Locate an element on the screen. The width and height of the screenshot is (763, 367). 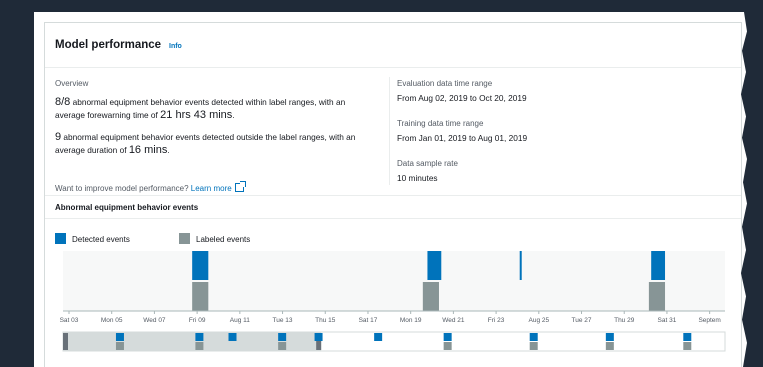
torn-paper-edge is located at coordinates (746, 189).